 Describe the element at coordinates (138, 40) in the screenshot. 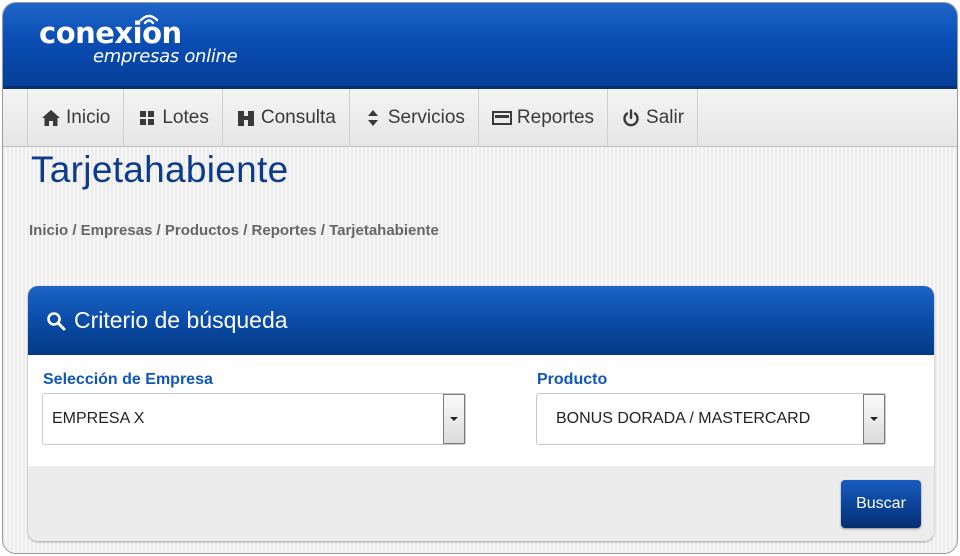

I see `logo: conexion empresas online` at that location.